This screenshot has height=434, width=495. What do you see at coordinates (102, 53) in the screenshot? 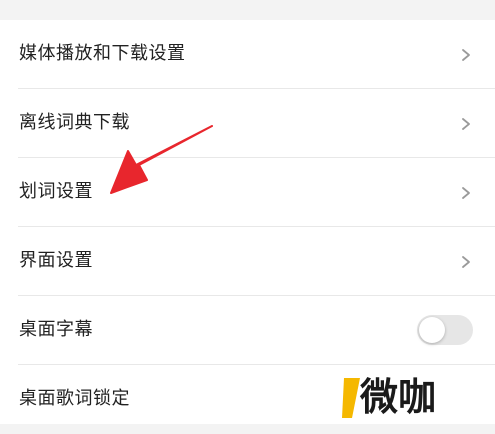
I see `settings-item-label: 媒体播放和下载设置` at bounding box center [102, 53].